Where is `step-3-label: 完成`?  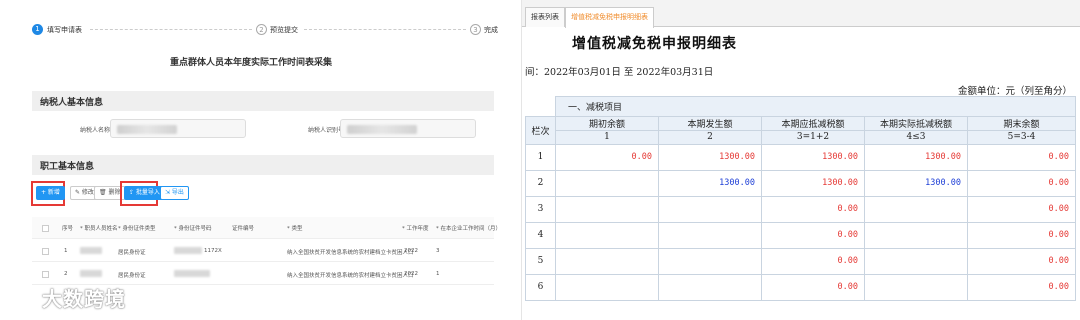
step-3-label: 完成 is located at coordinates (491, 30).